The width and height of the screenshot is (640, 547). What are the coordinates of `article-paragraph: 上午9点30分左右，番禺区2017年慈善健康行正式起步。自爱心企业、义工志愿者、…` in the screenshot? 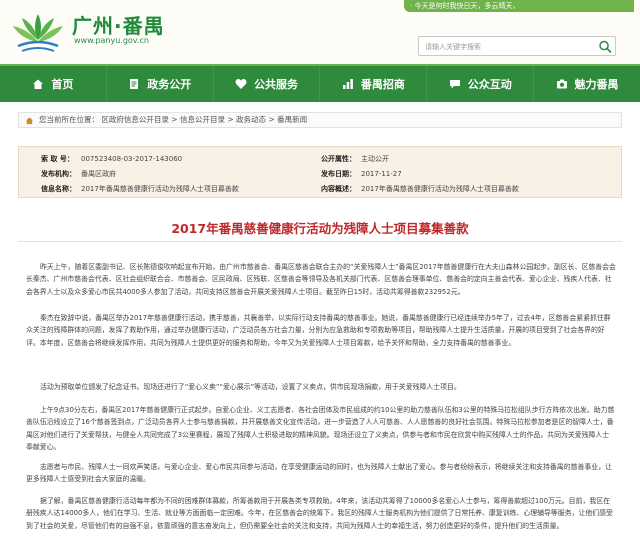 It's located at (320, 429).